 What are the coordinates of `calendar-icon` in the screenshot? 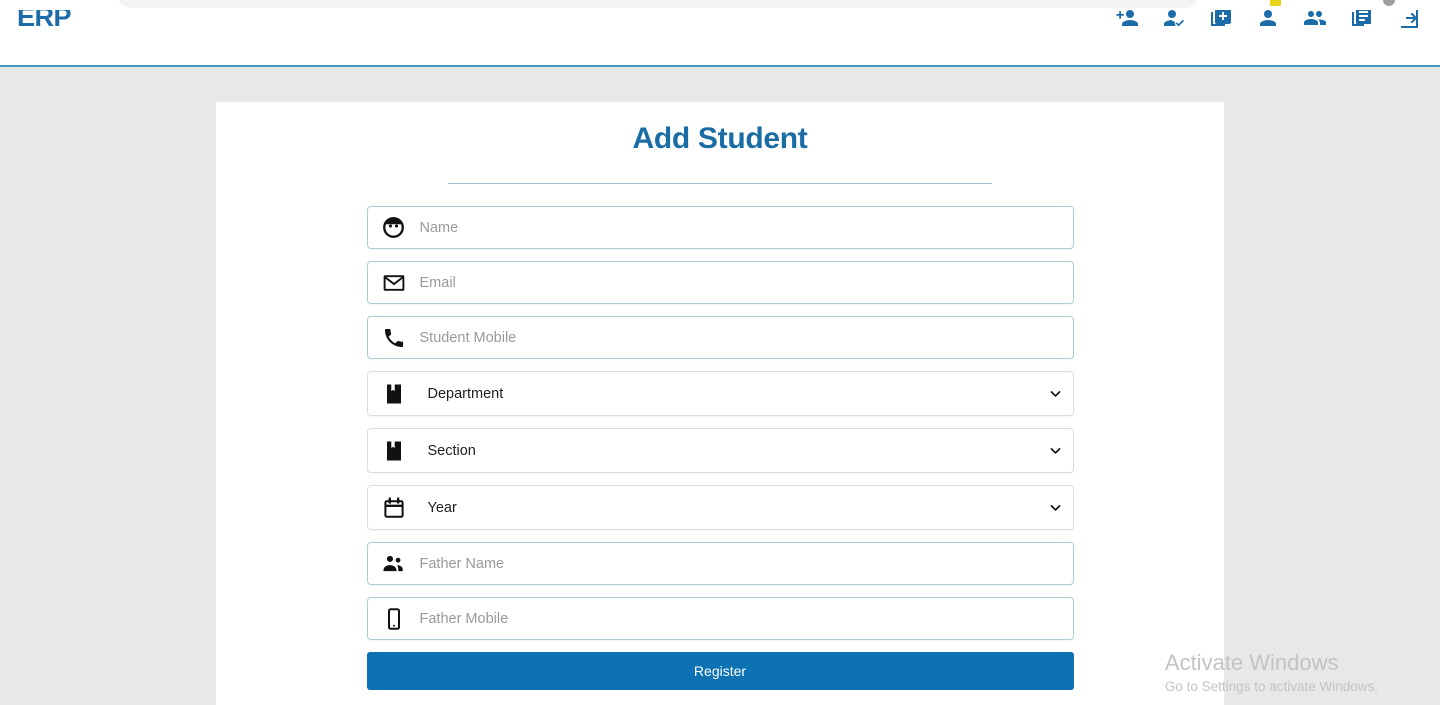 It's located at (394, 507).